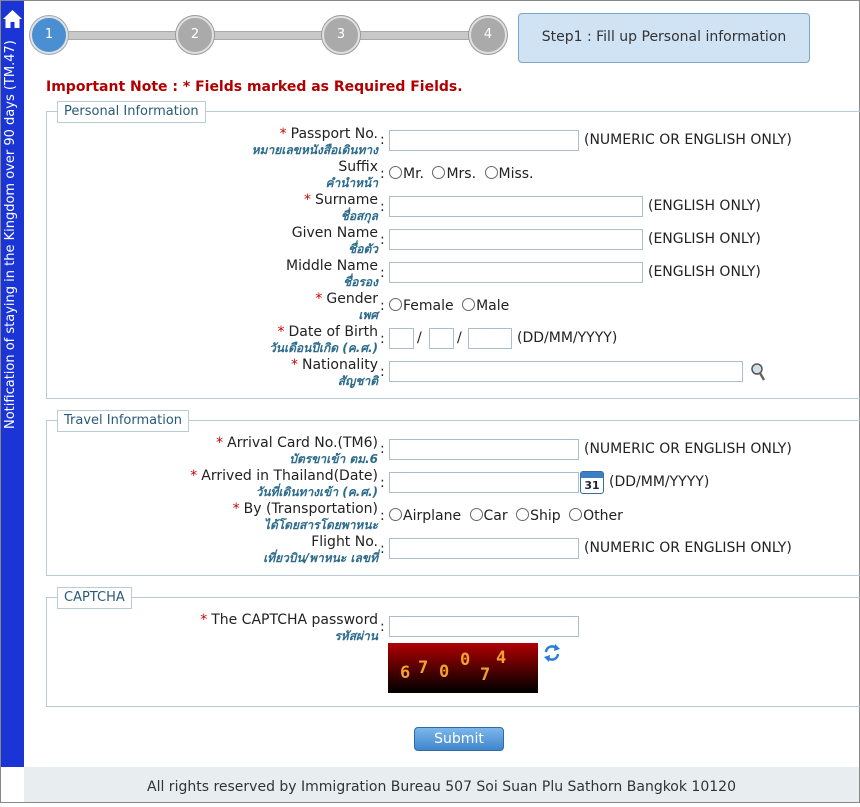  Describe the element at coordinates (49, 35) in the screenshot. I see `step-1: 1` at that location.